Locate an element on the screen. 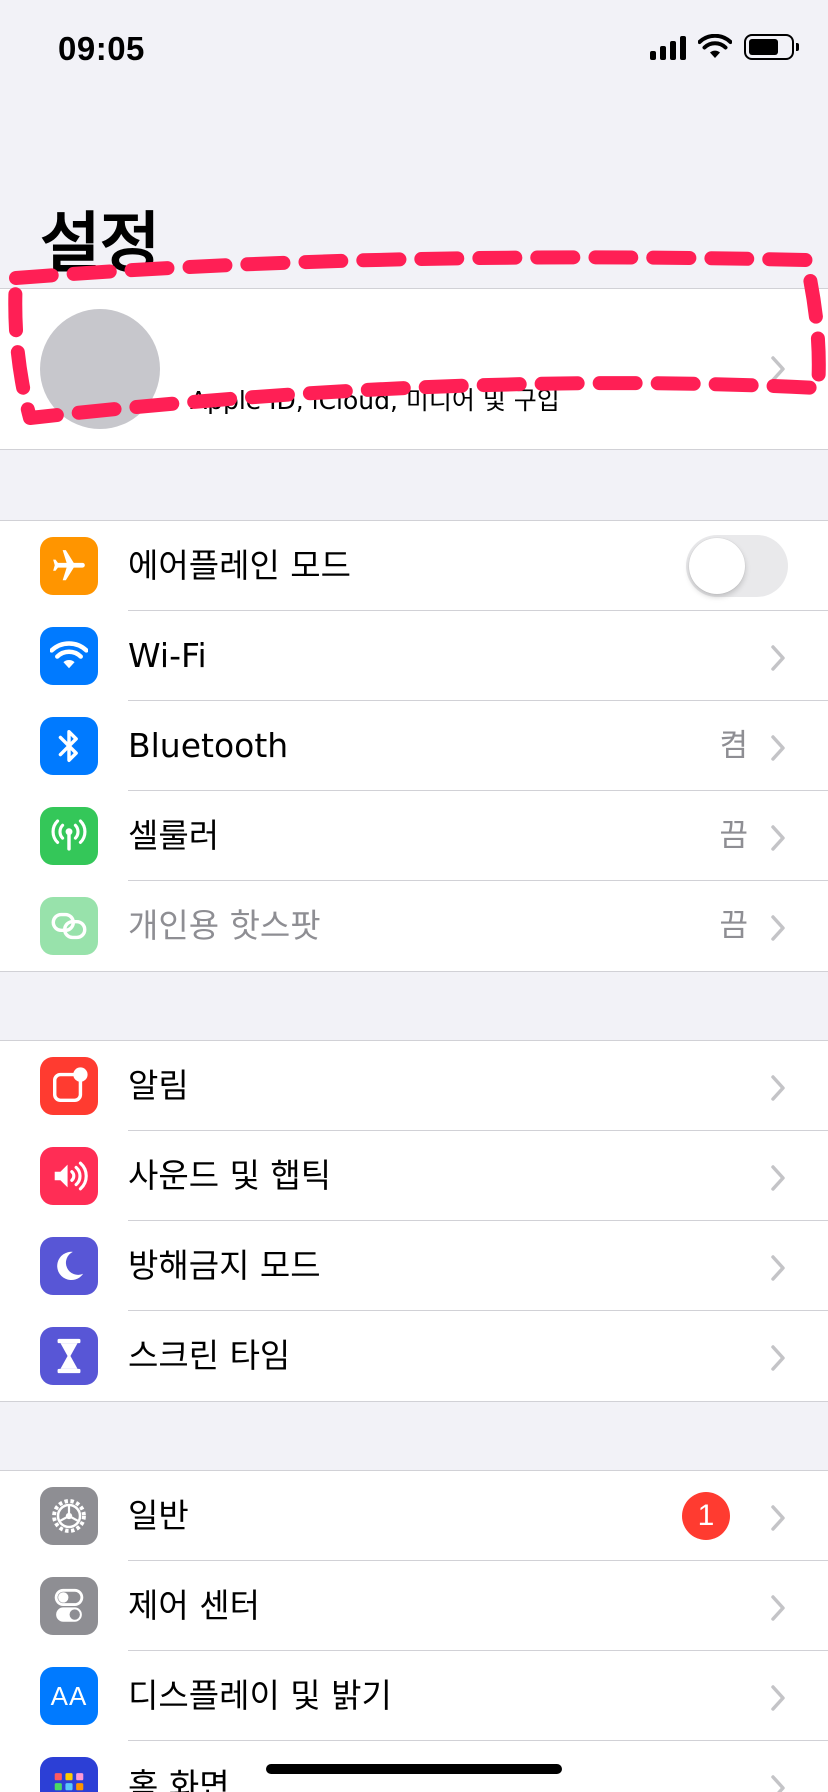 The image size is (828, 1792). home-indicator is located at coordinates (414, 1769).